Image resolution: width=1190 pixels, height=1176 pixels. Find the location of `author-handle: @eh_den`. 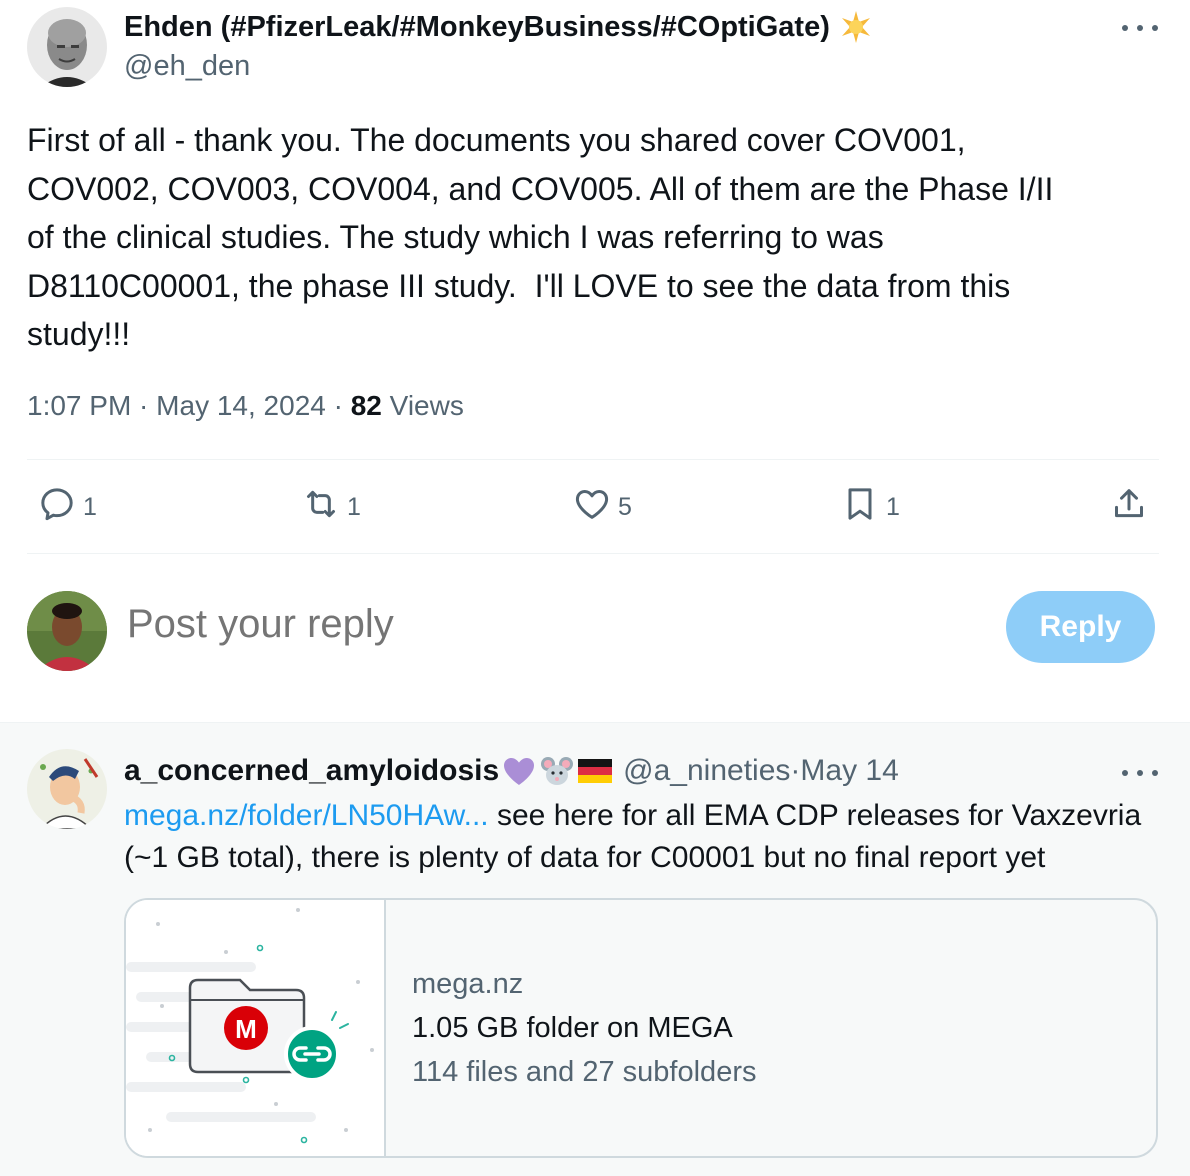

author-handle: @eh_den is located at coordinates (187, 66).